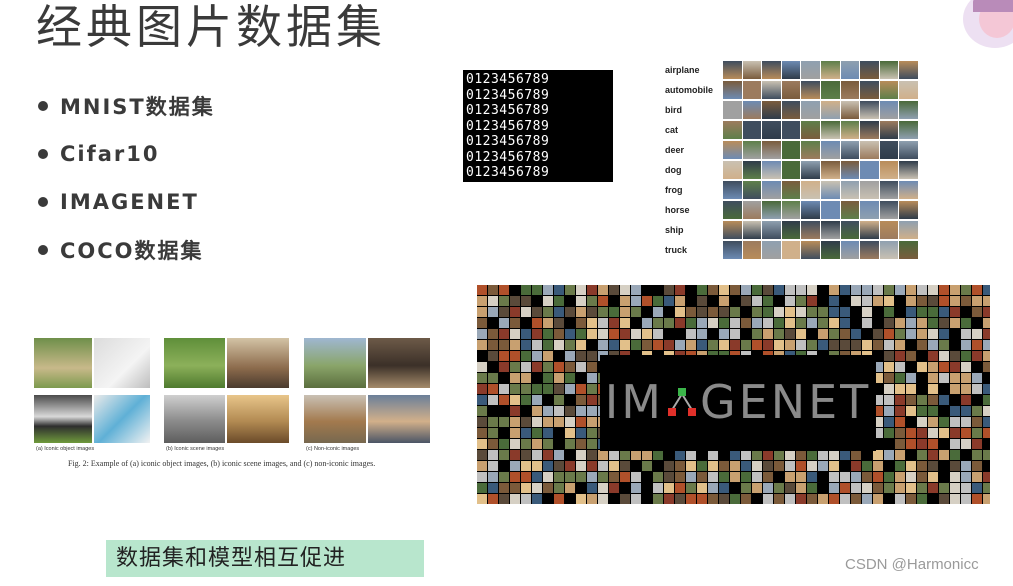 Image resolution: width=1013 pixels, height=586 pixels. Describe the element at coordinates (508, 79) in the screenshot. I see `mnist-digit-row: 0123456789` at that location.